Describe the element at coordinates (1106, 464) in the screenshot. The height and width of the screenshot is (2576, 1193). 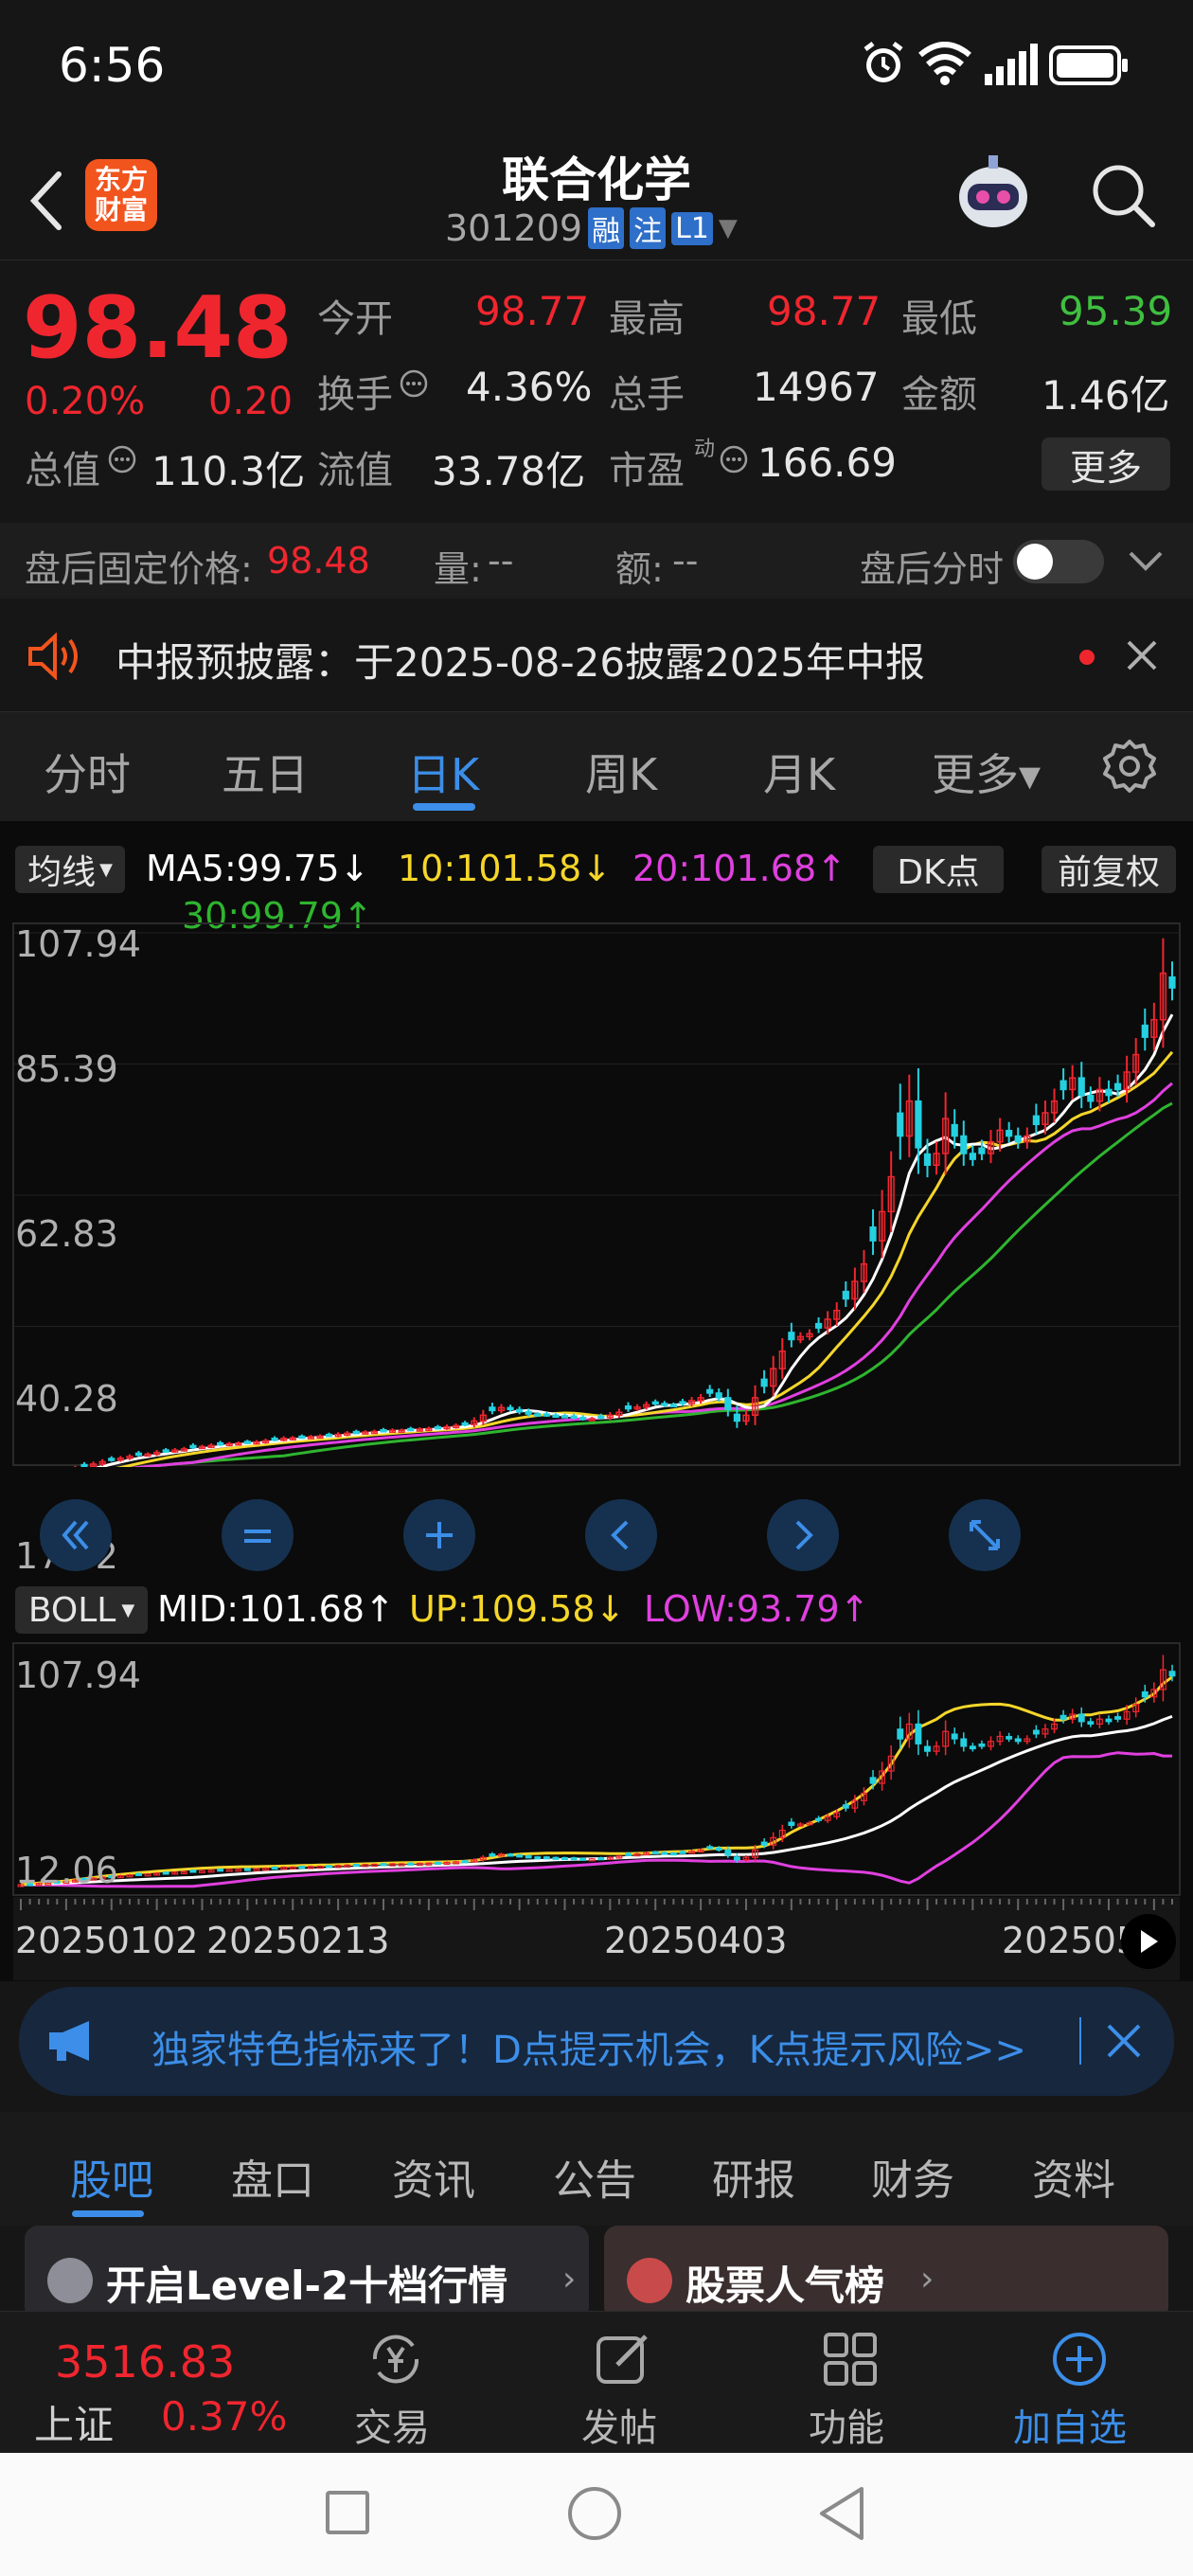
I see `more-button: 更多` at that location.